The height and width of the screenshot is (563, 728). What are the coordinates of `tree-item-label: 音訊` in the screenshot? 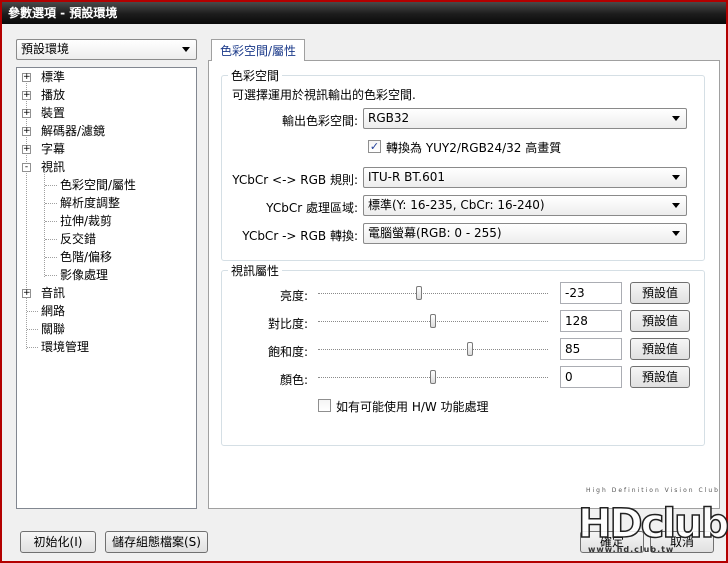 It's located at (53, 293).